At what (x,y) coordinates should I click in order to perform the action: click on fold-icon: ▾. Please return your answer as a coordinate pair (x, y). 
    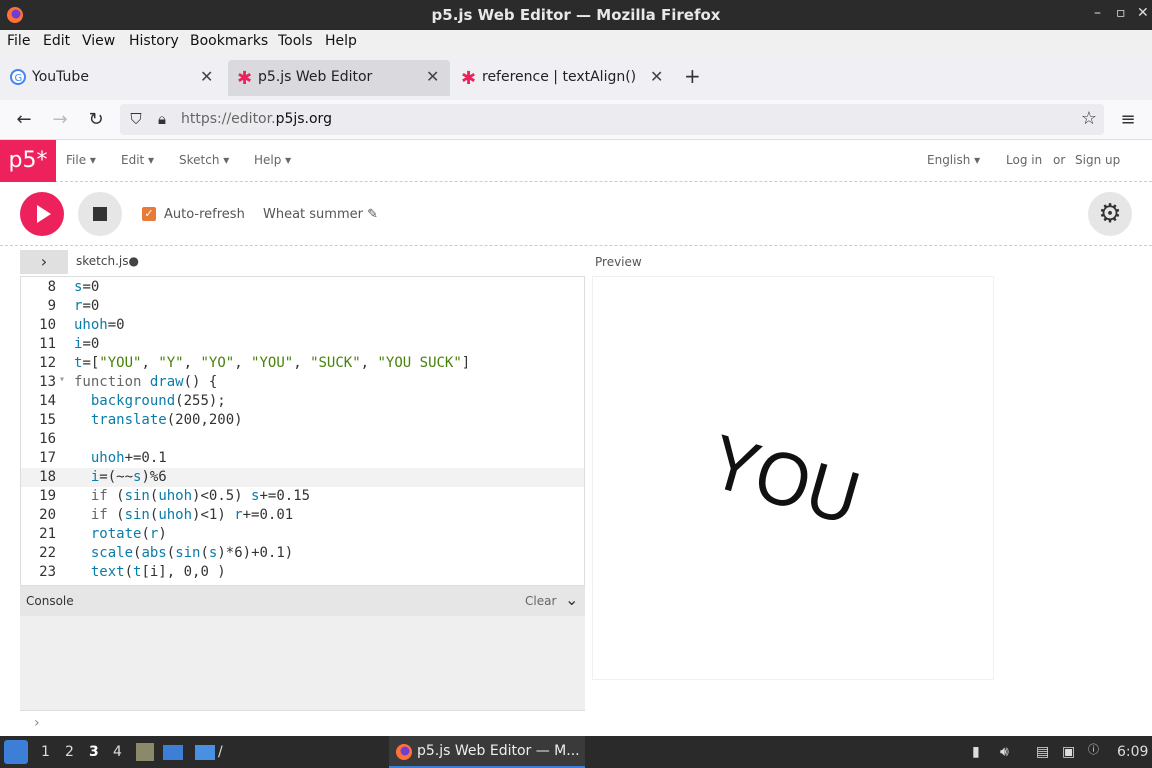
    Looking at the image, I should click on (62, 379).